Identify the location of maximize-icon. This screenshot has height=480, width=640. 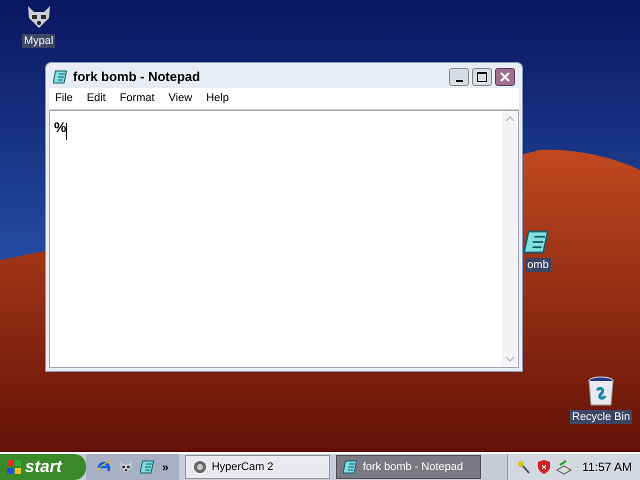
(482, 77).